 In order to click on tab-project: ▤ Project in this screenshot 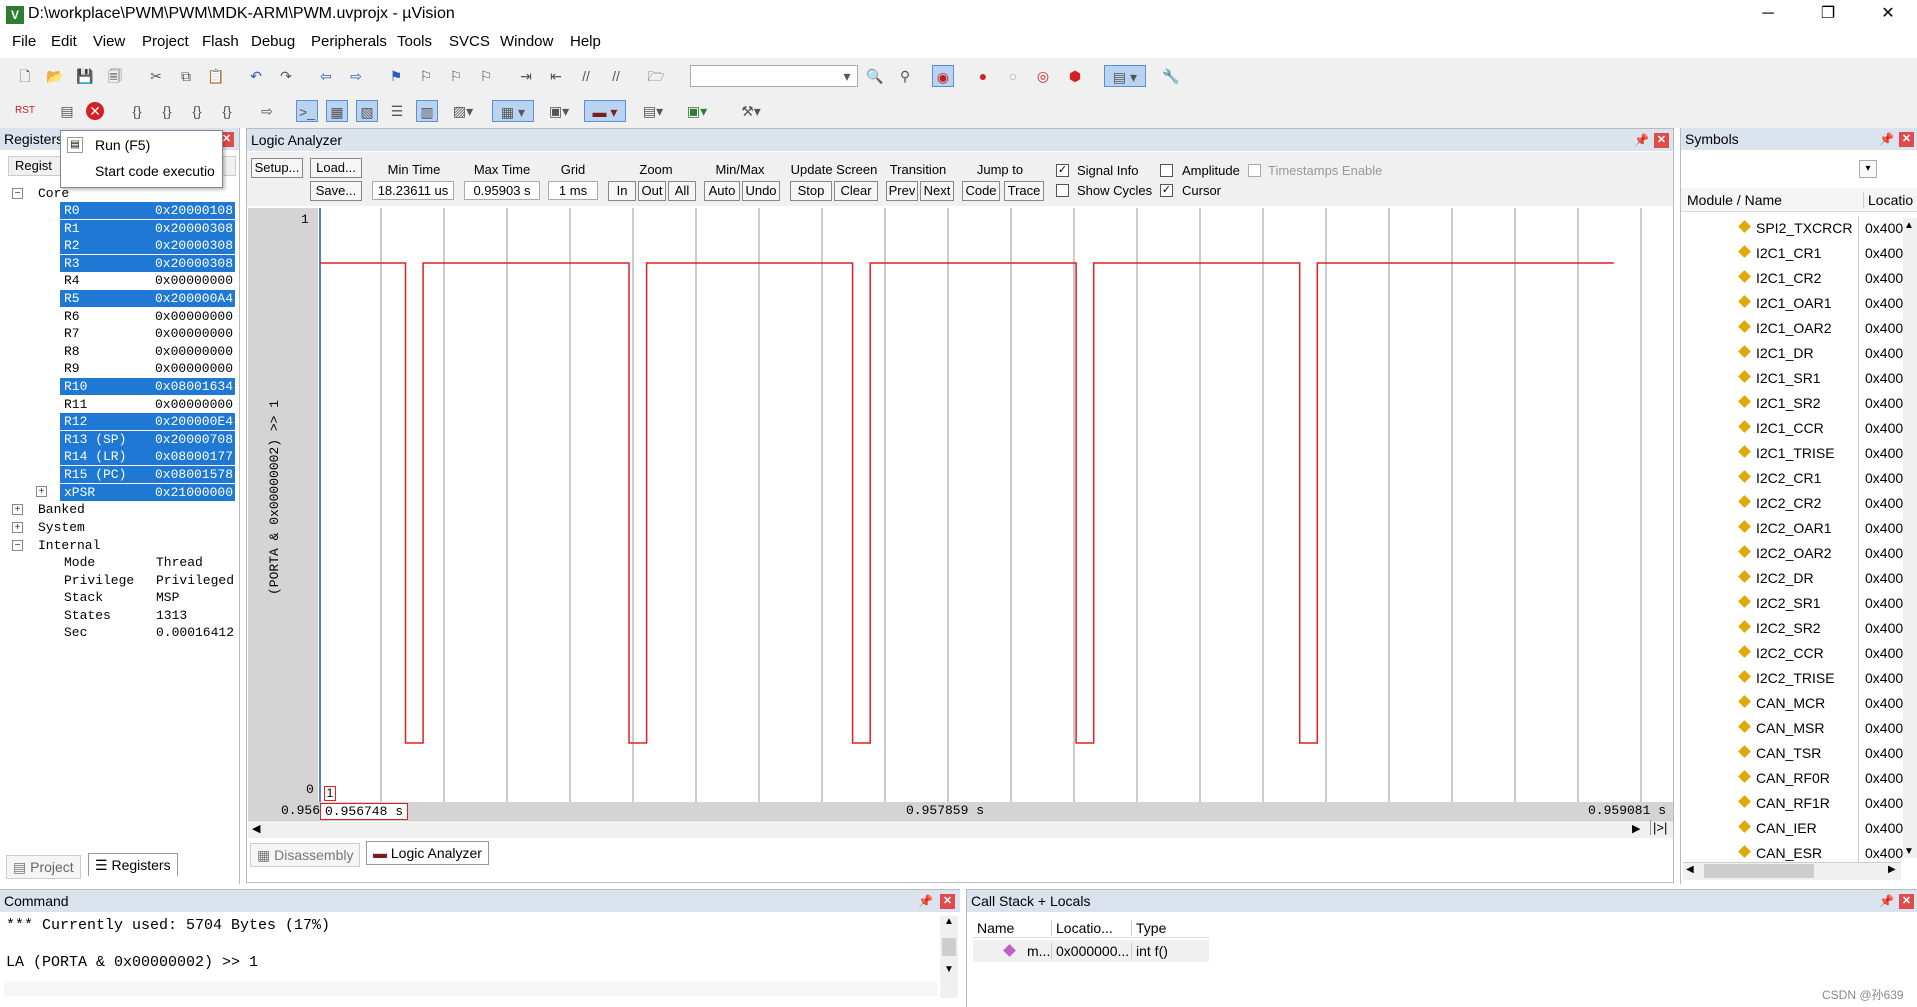, I will do `click(43, 867)`.